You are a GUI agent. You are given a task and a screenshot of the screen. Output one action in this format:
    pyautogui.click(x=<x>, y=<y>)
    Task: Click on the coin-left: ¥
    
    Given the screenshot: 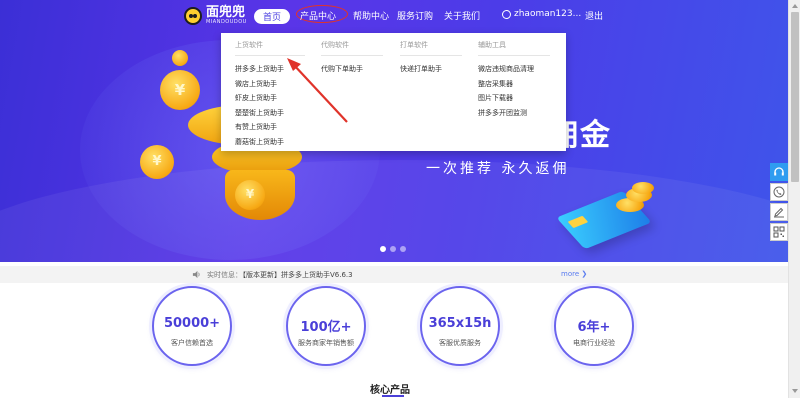 What is the action you would take?
    pyautogui.click(x=157, y=162)
    